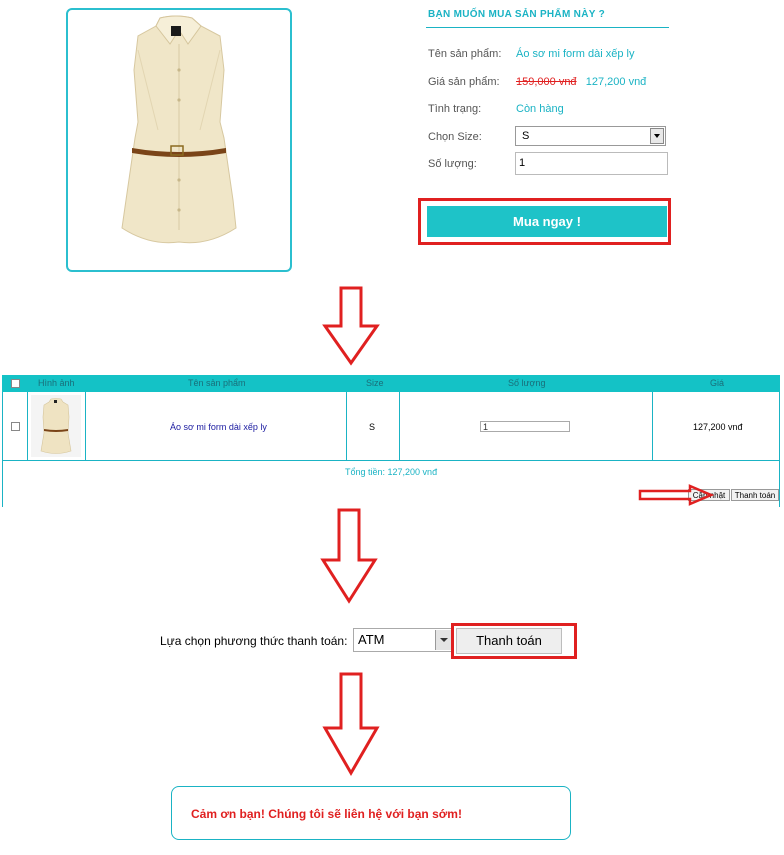 The width and height of the screenshot is (784, 855). I want to click on size-select: S, so click(590, 136).